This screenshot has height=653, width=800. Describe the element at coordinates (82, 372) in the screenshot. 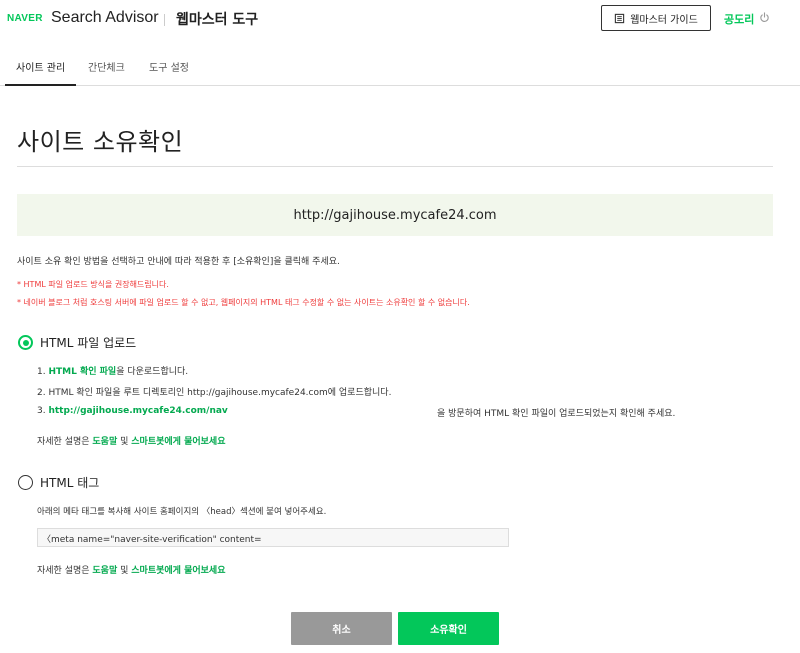

I see `html-verify-file-link: HTML 확인 파일` at that location.